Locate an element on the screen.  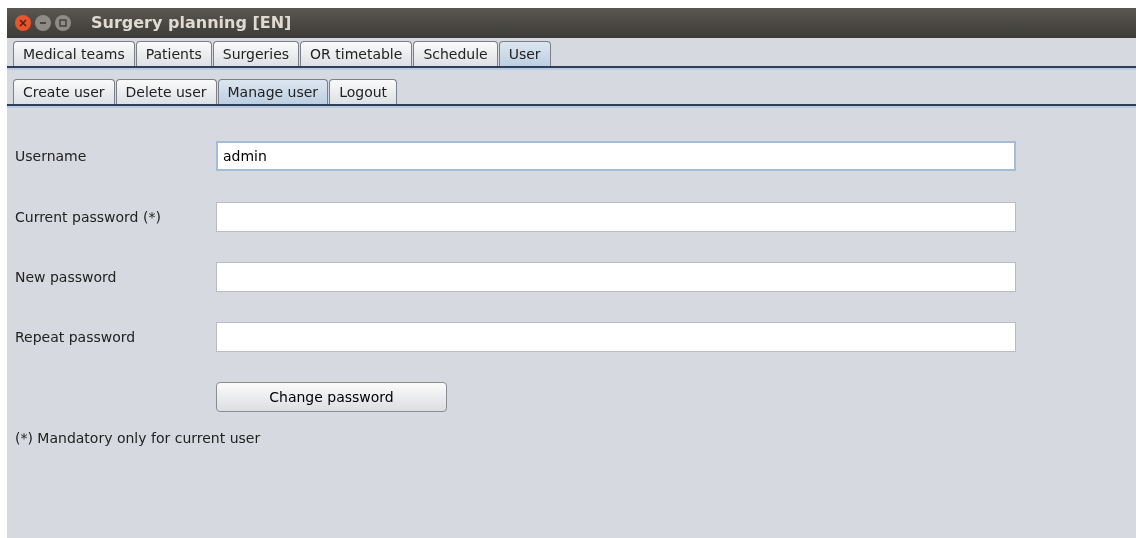
minimize-icon is located at coordinates (43, 23).